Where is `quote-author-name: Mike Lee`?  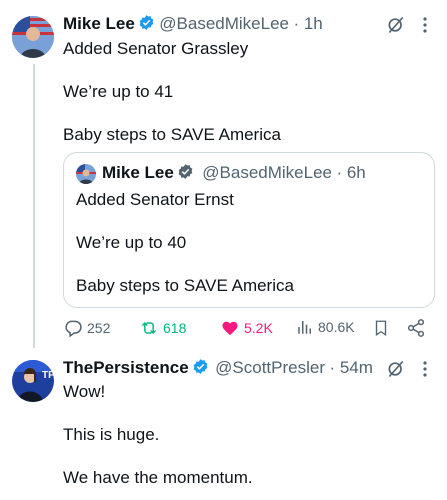 quote-author-name: Mike Lee is located at coordinates (138, 172).